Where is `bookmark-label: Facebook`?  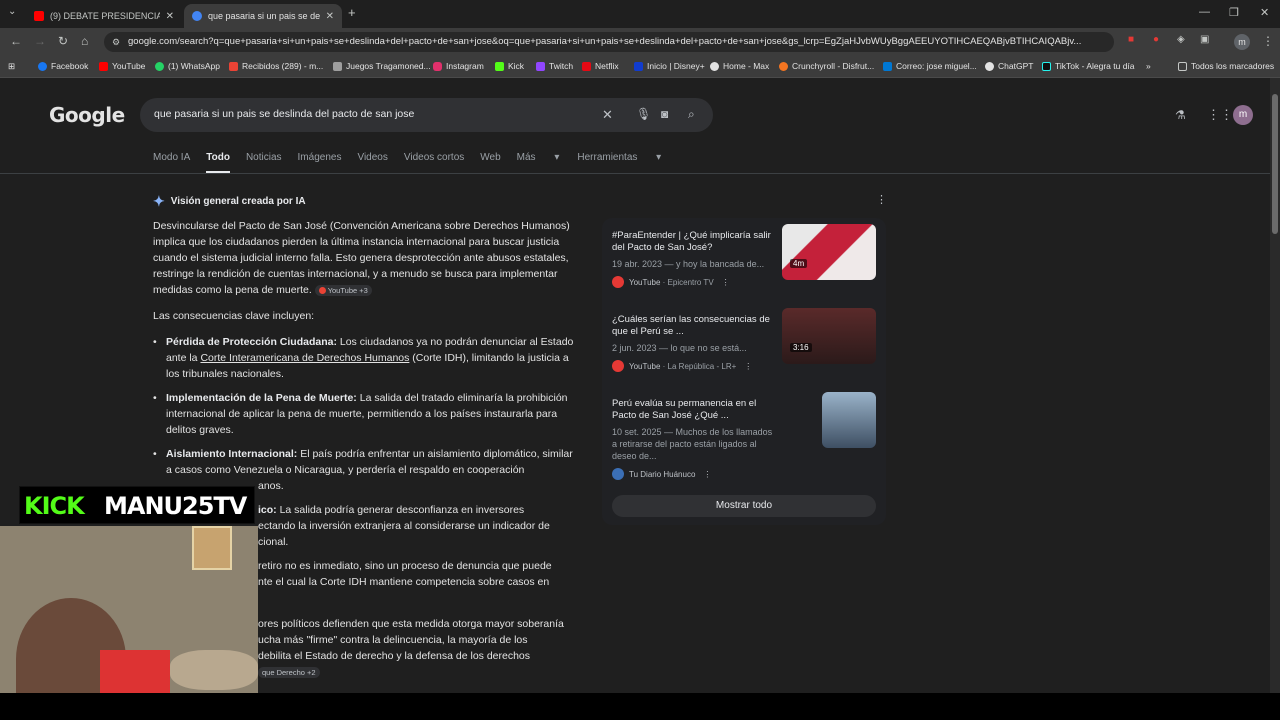
bookmark-label: Facebook is located at coordinates (70, 66).